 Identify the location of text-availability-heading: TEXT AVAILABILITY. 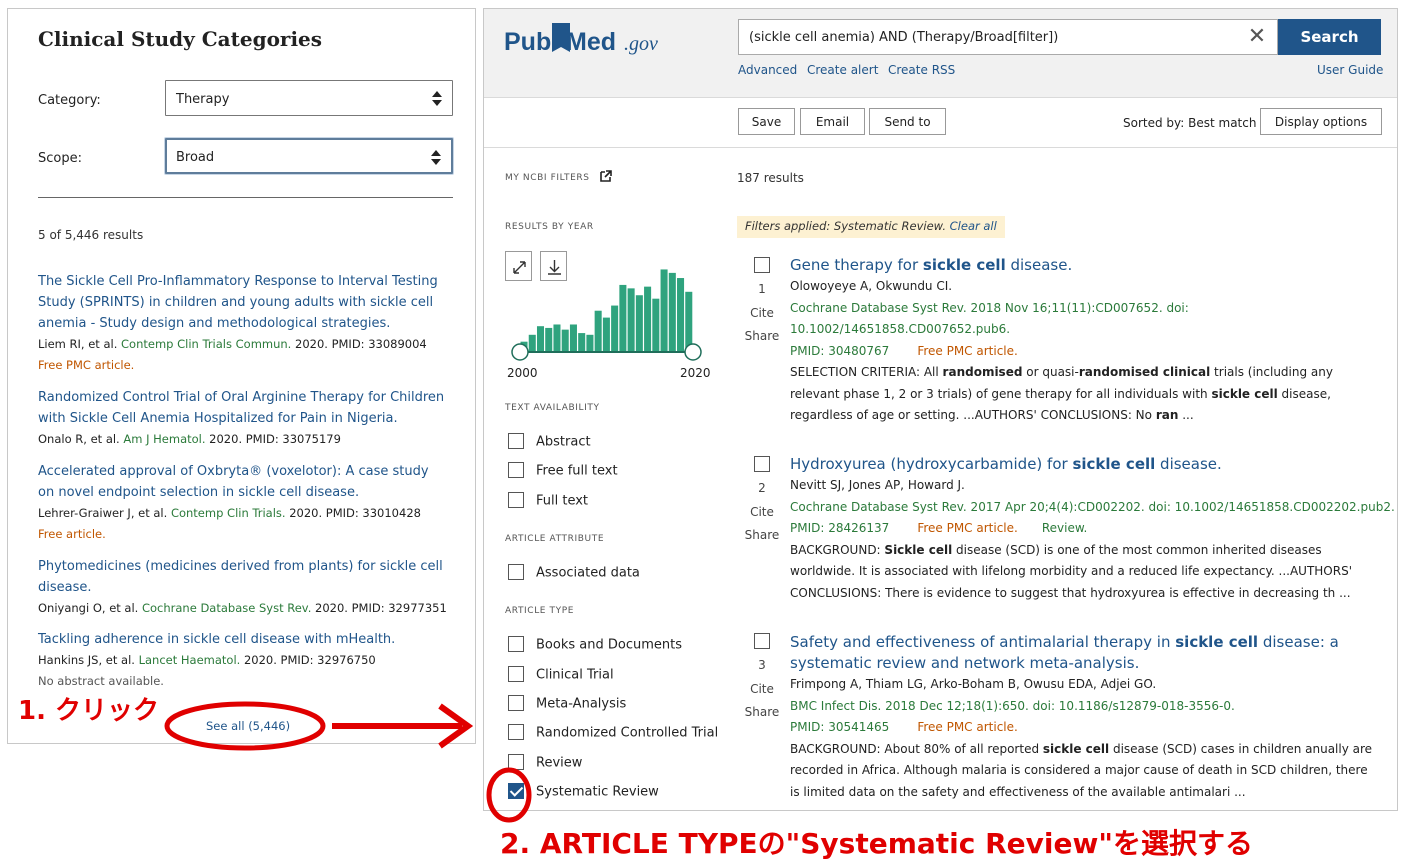
(552, 408).